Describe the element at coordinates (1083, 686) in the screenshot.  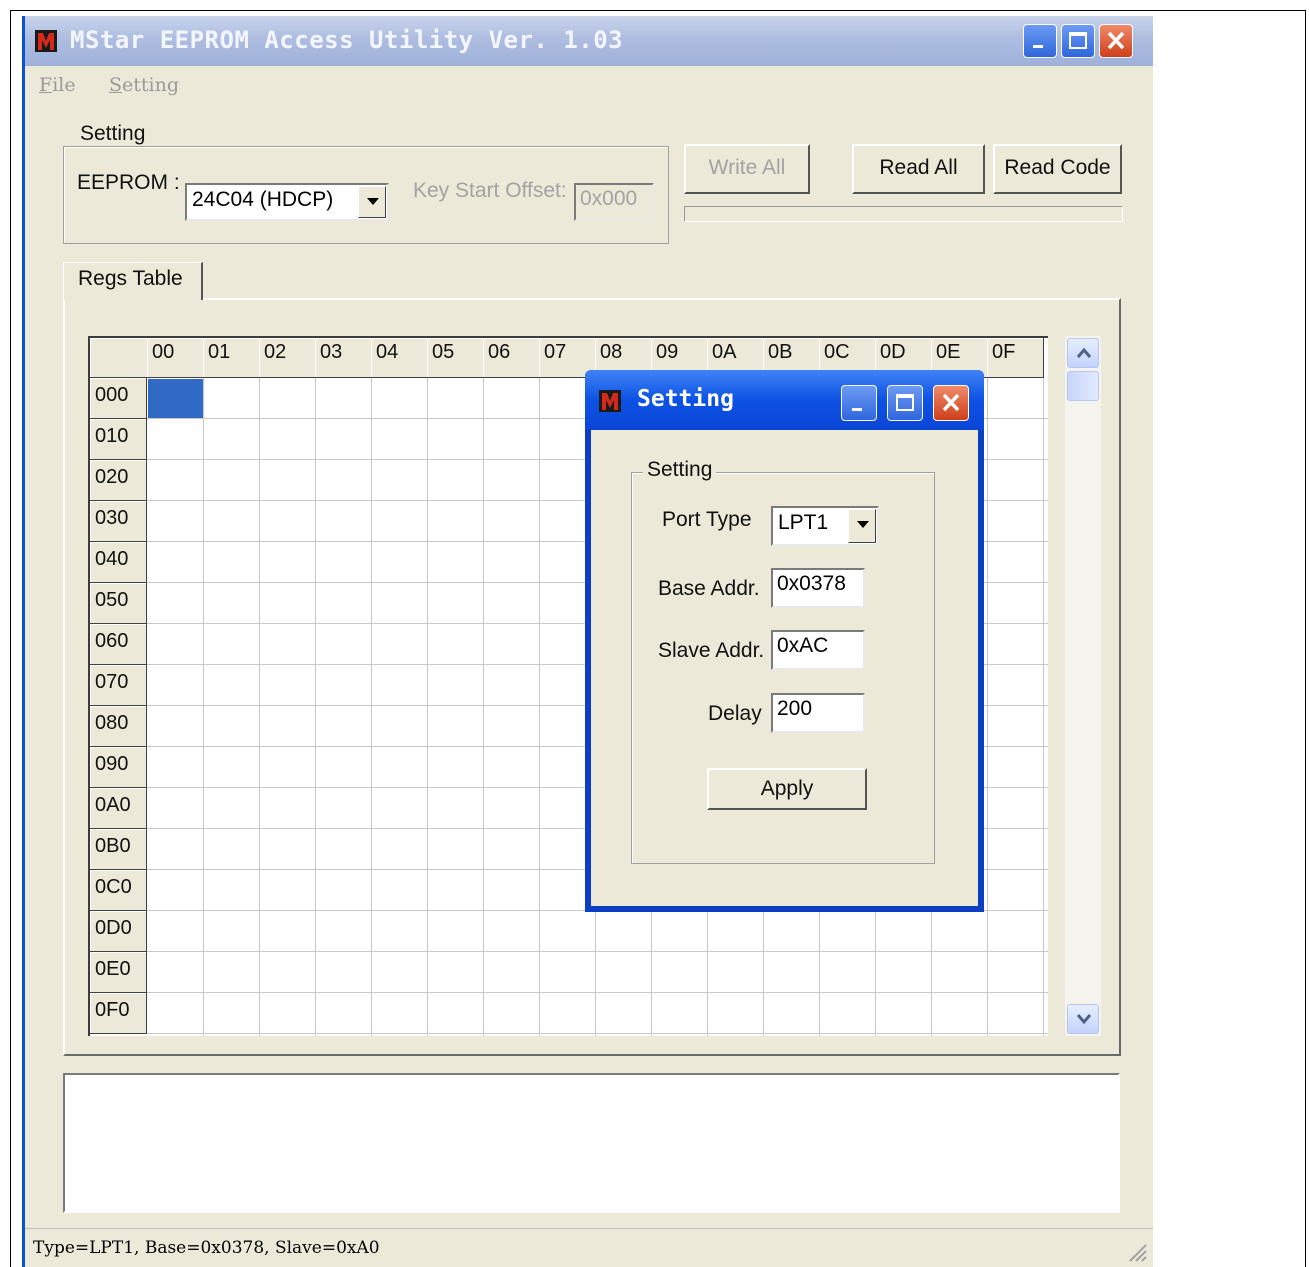
I see `grid-scrollbar` at that location.